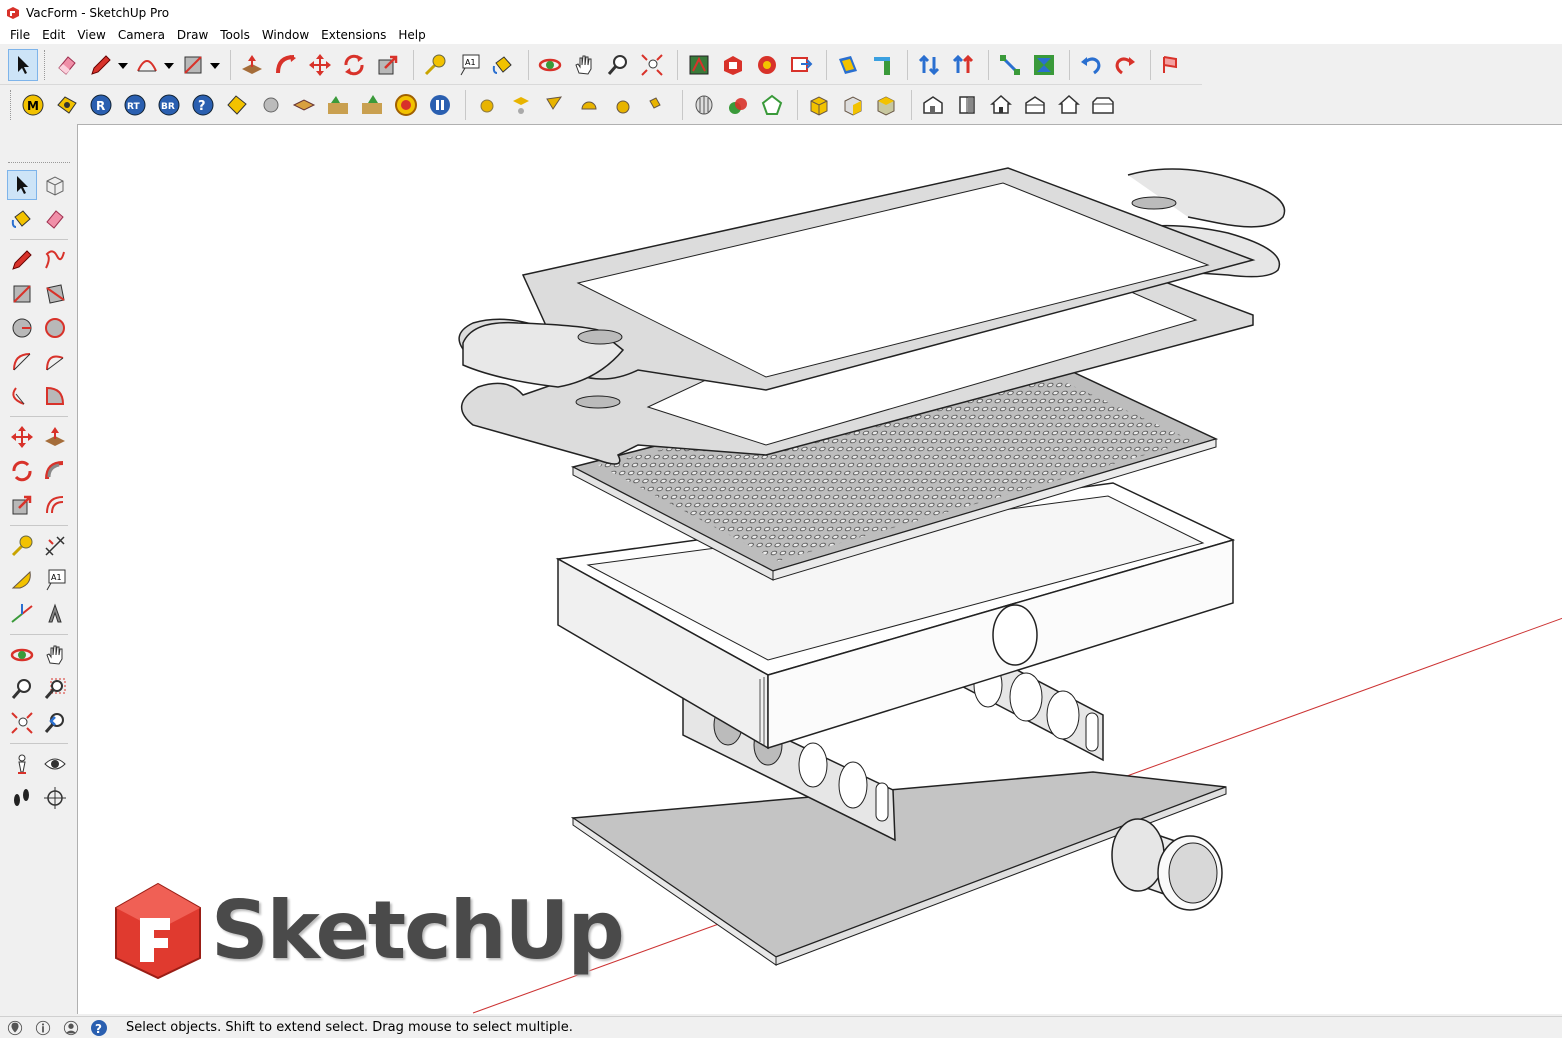 This screenshot has width=1562, height=1038. I want to click on make-component-button, so click(55, 185).